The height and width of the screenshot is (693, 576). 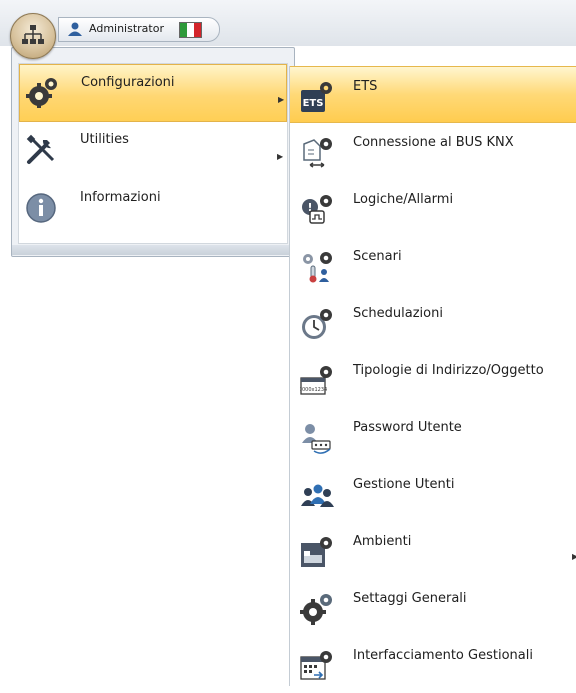 I want to click on submenu-item-label: Interfacciamento Gestionali, so click(x=443, y=655).